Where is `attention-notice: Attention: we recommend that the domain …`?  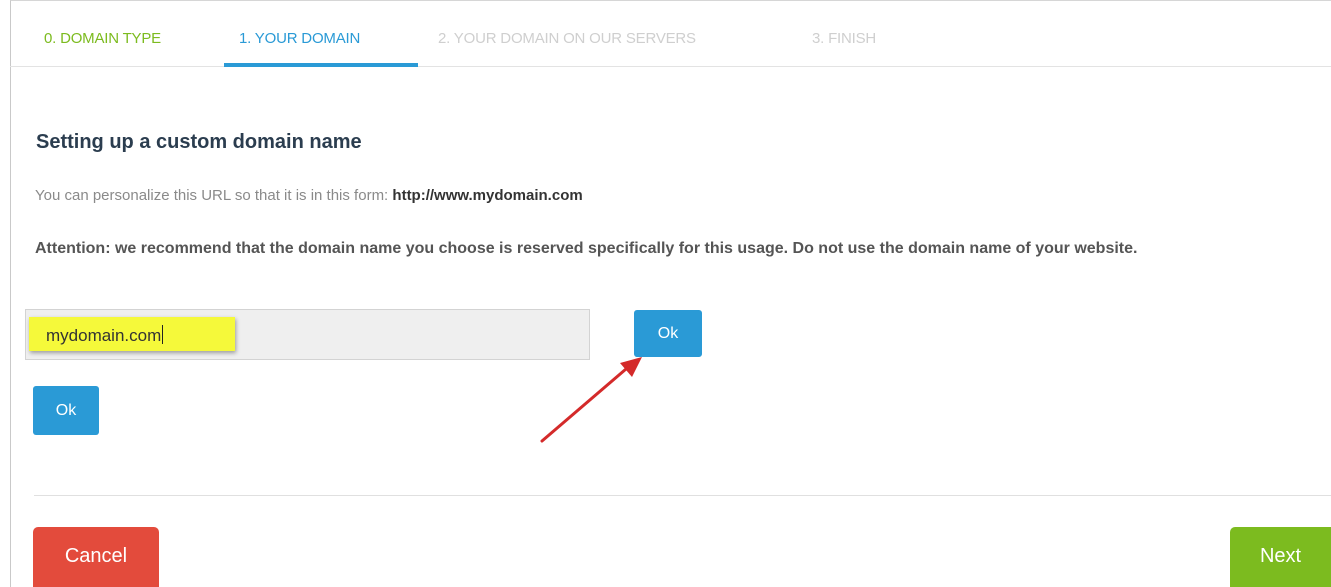 attention-notice: Attention: we recommend that the domain … is located at coordinates (586, 248).